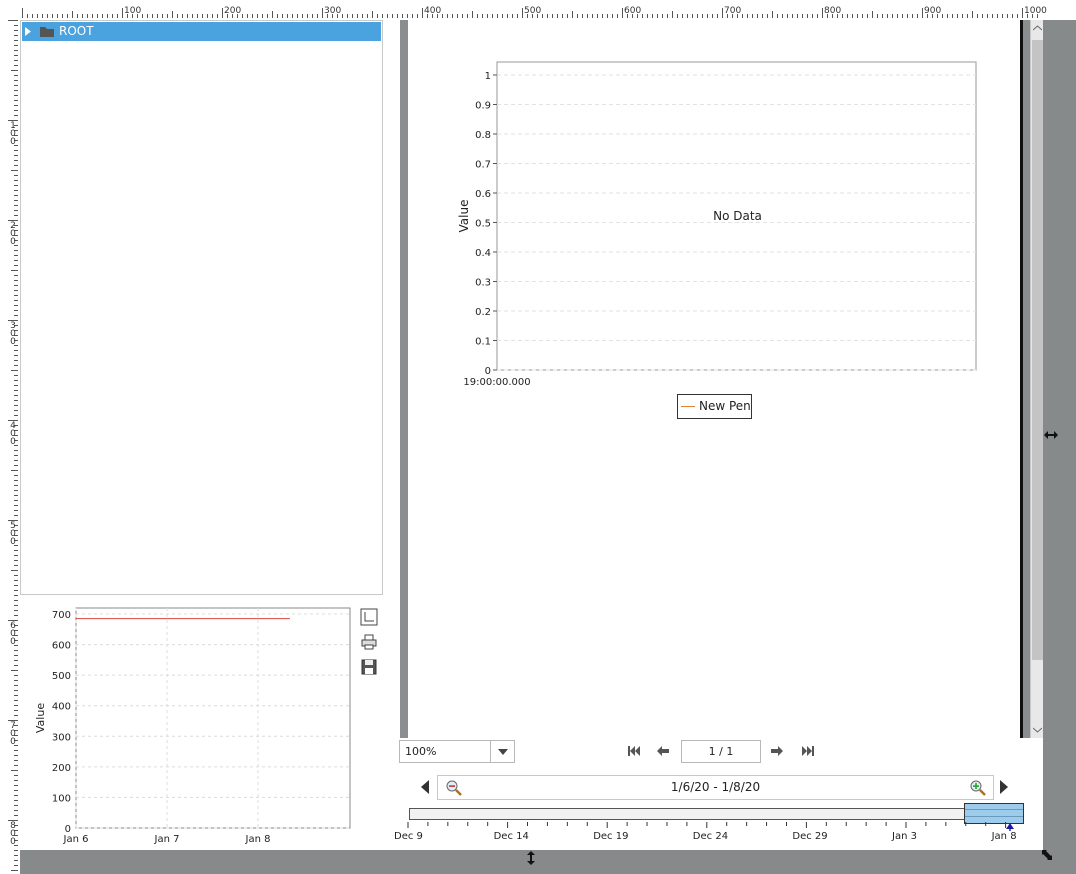 The height and width of the screenshot is (874, 1076). Describe the element at coordinates (688, 406) in the screenshot. I see `legend-swatch` at that location.